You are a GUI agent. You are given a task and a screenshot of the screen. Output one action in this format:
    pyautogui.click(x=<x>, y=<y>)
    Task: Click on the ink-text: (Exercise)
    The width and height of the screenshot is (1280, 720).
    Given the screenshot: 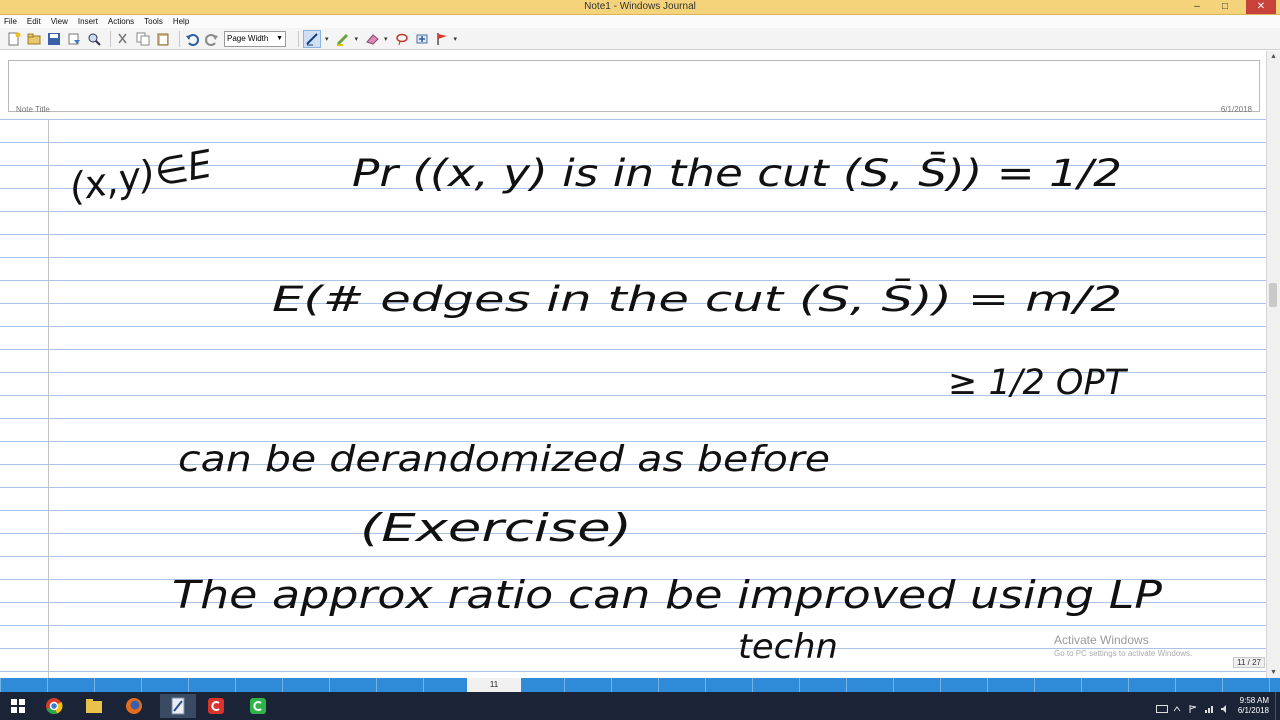 What is the action you would take?
    pyautogui.click(x=496, y=528)
    